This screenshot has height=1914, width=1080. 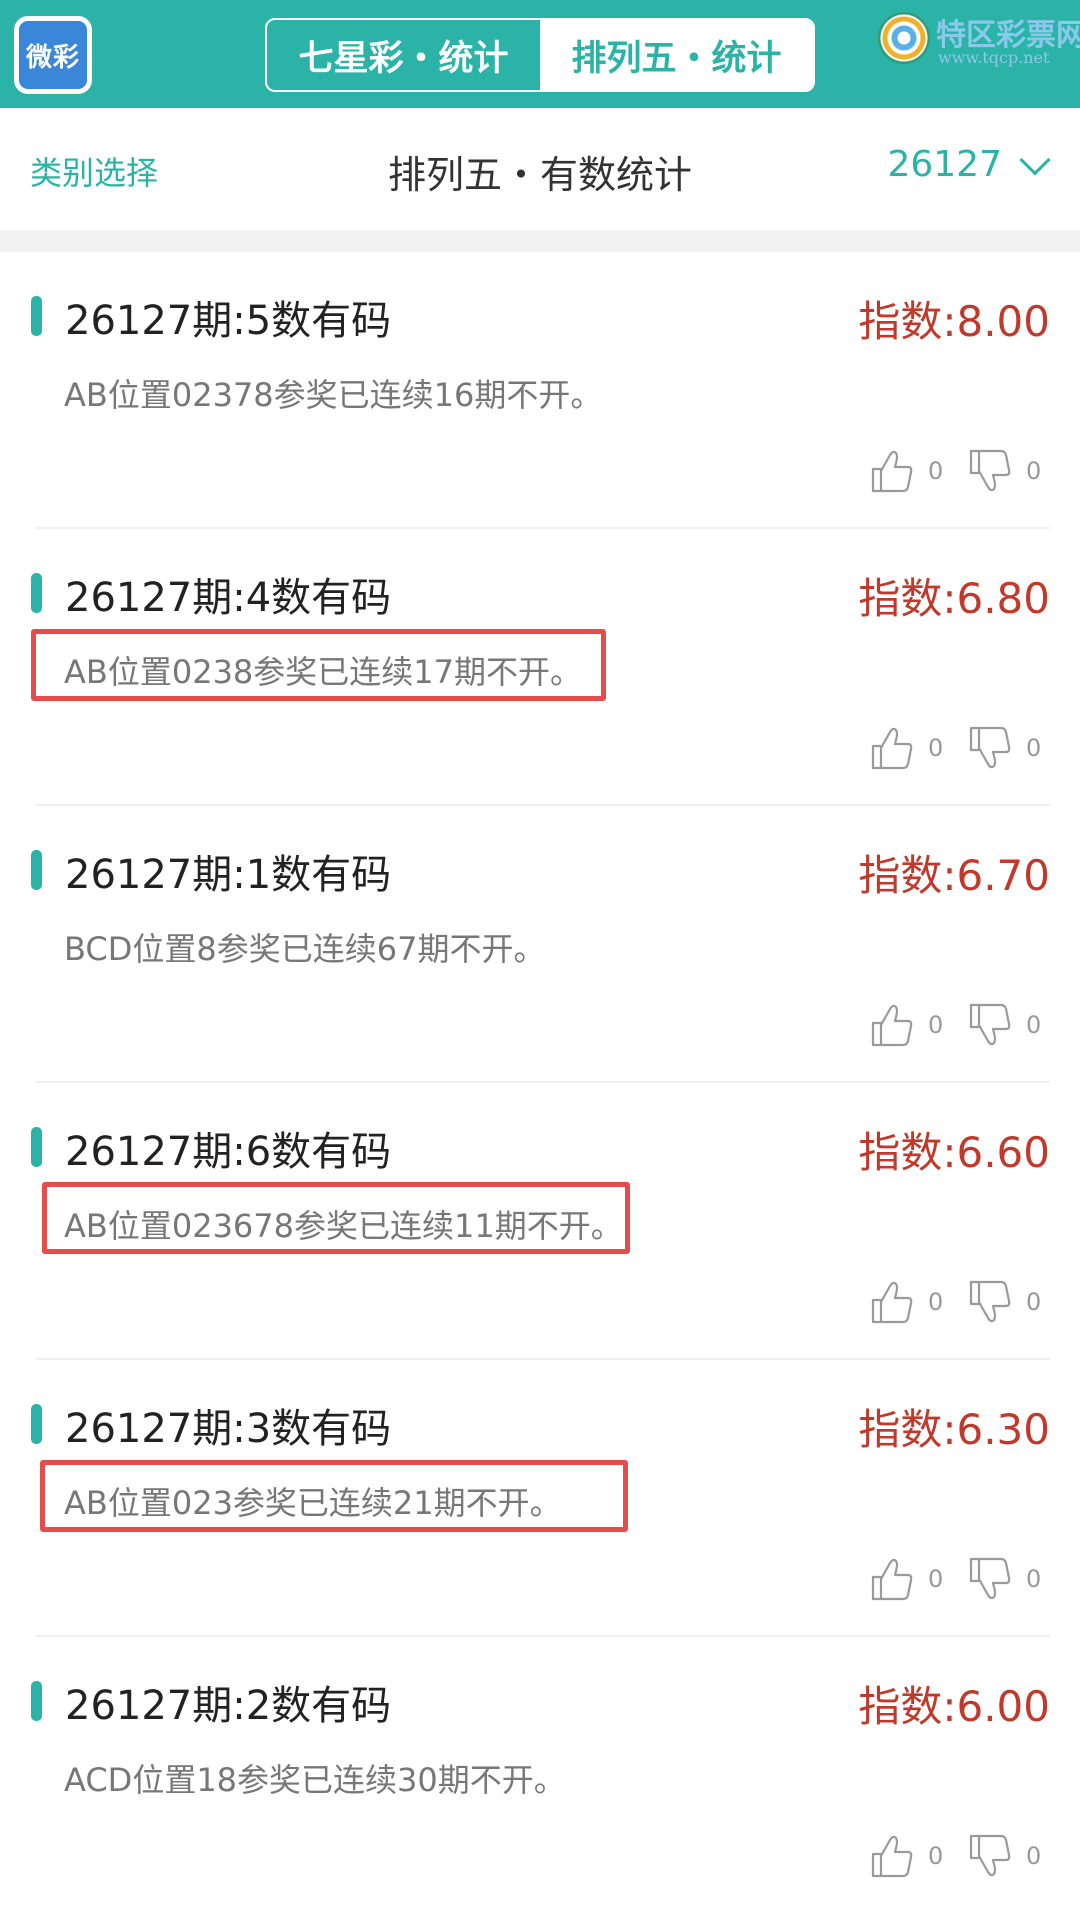 What do you see at coordinates (228, 875) in the screenshot?
I see `item-title: 26127期:1数有码` at bounding box center [228, 875].